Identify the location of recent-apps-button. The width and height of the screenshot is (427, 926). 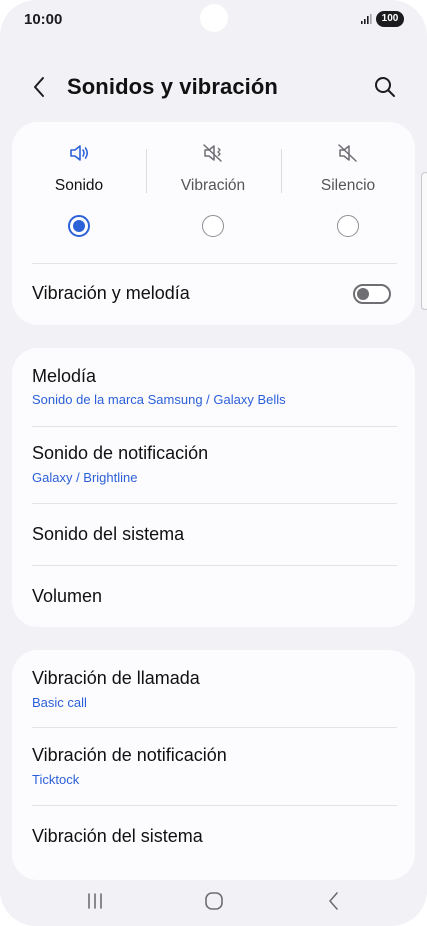
(95, 901).